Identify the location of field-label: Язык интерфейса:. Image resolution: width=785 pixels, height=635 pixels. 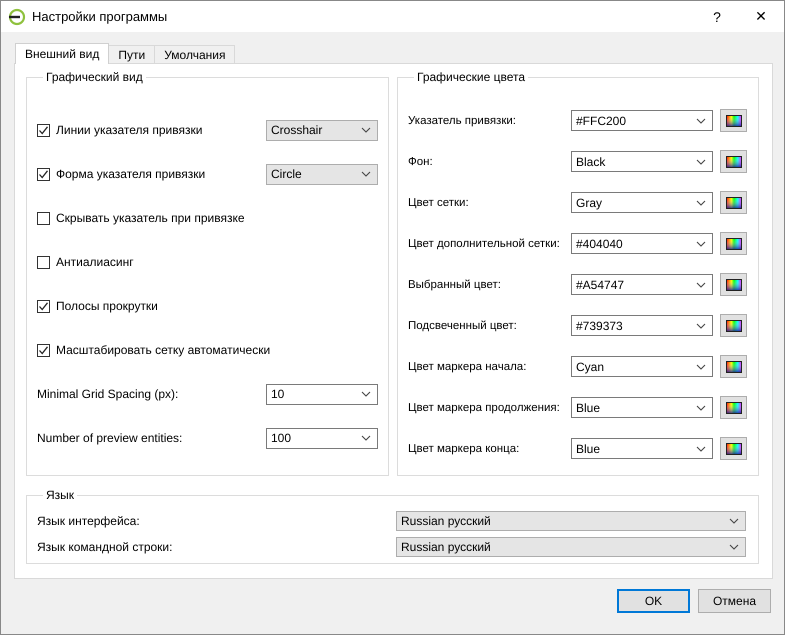
(89, 521).